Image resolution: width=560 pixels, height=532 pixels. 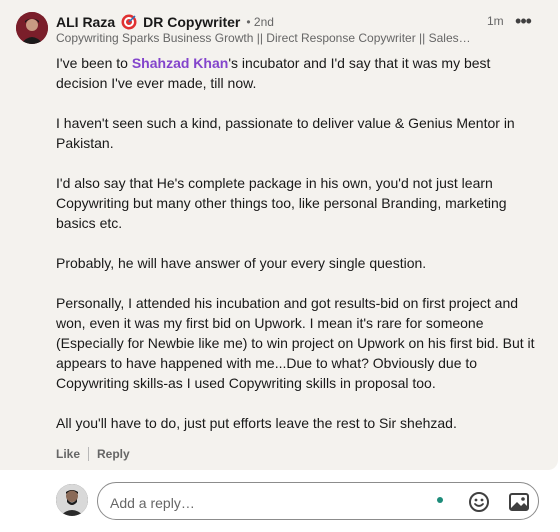 I want to click on reply-input, so click(x=270, y=503).